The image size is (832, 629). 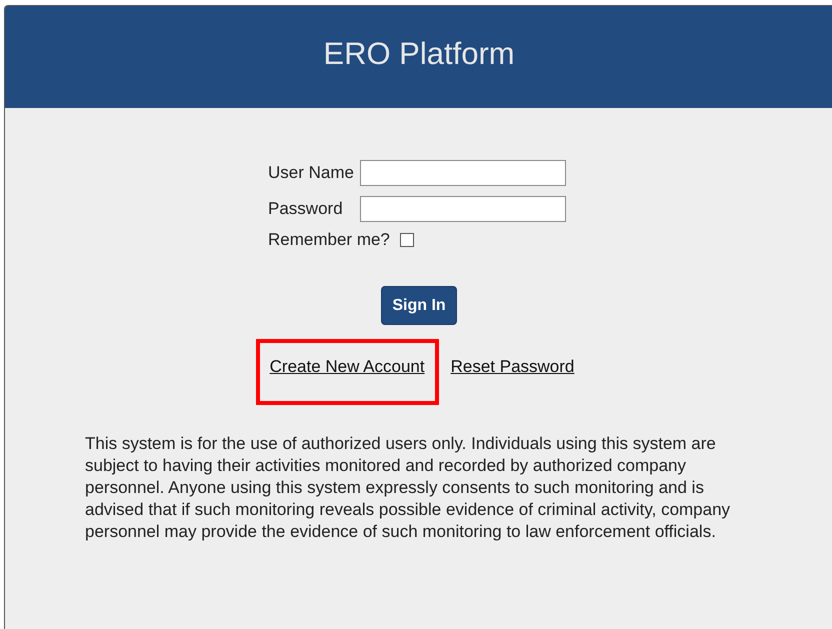 I want to click on app-title: ERO Platform, so click(x=419, y=54).